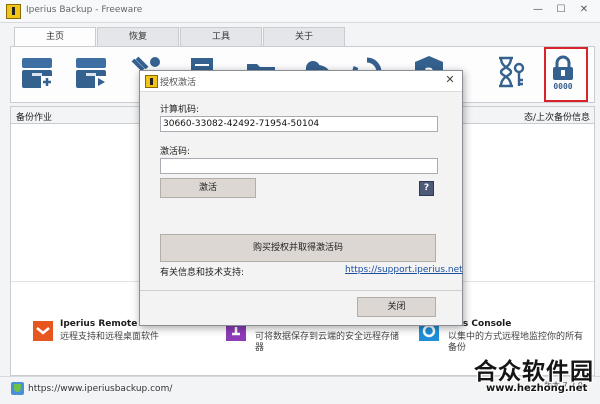  What do you see at coordinates (511, 72) in the screenshot?
I see `hourglass-key-icon` at bounding box center [511, 72].